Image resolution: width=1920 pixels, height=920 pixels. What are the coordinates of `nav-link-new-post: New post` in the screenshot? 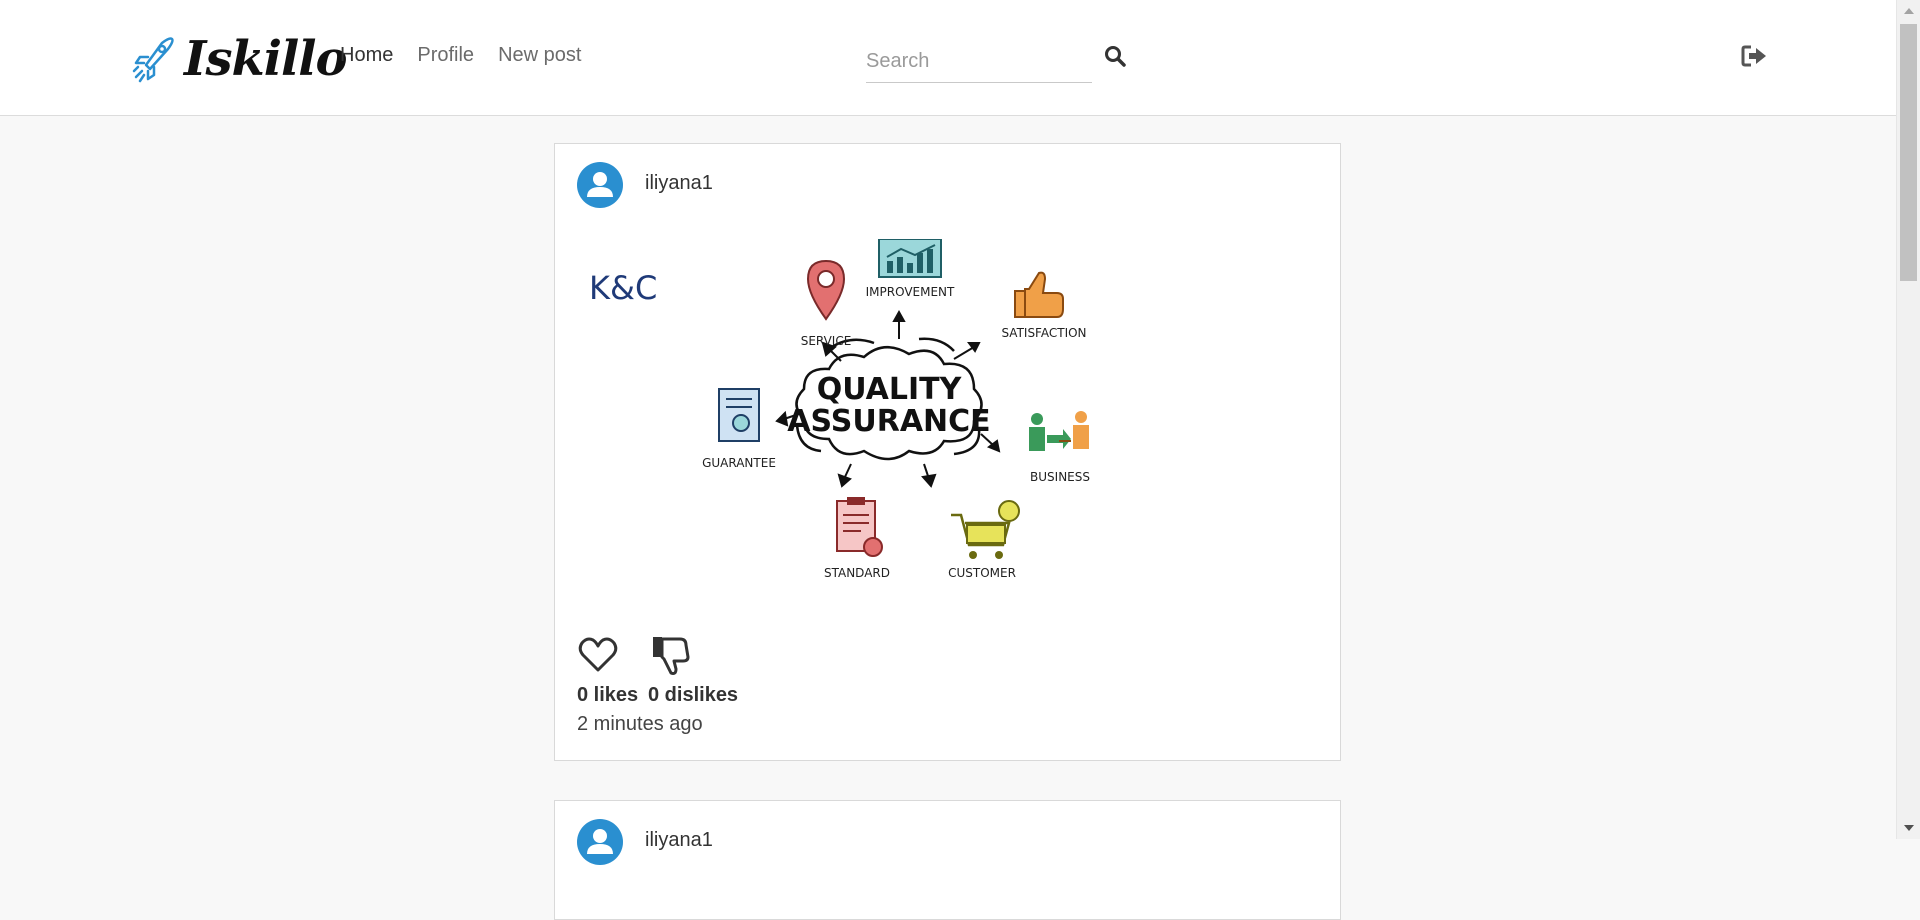 It's located at (539, 55).